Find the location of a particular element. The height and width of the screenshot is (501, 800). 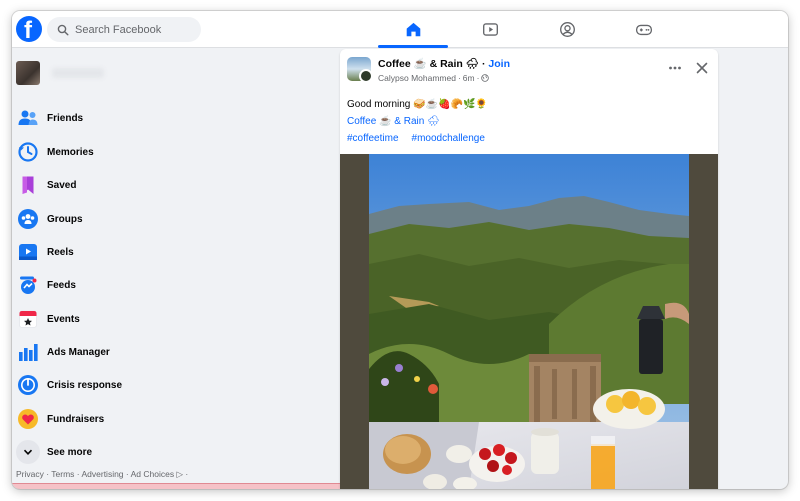

memories-clock-icon is located at coordinates (28, 152).